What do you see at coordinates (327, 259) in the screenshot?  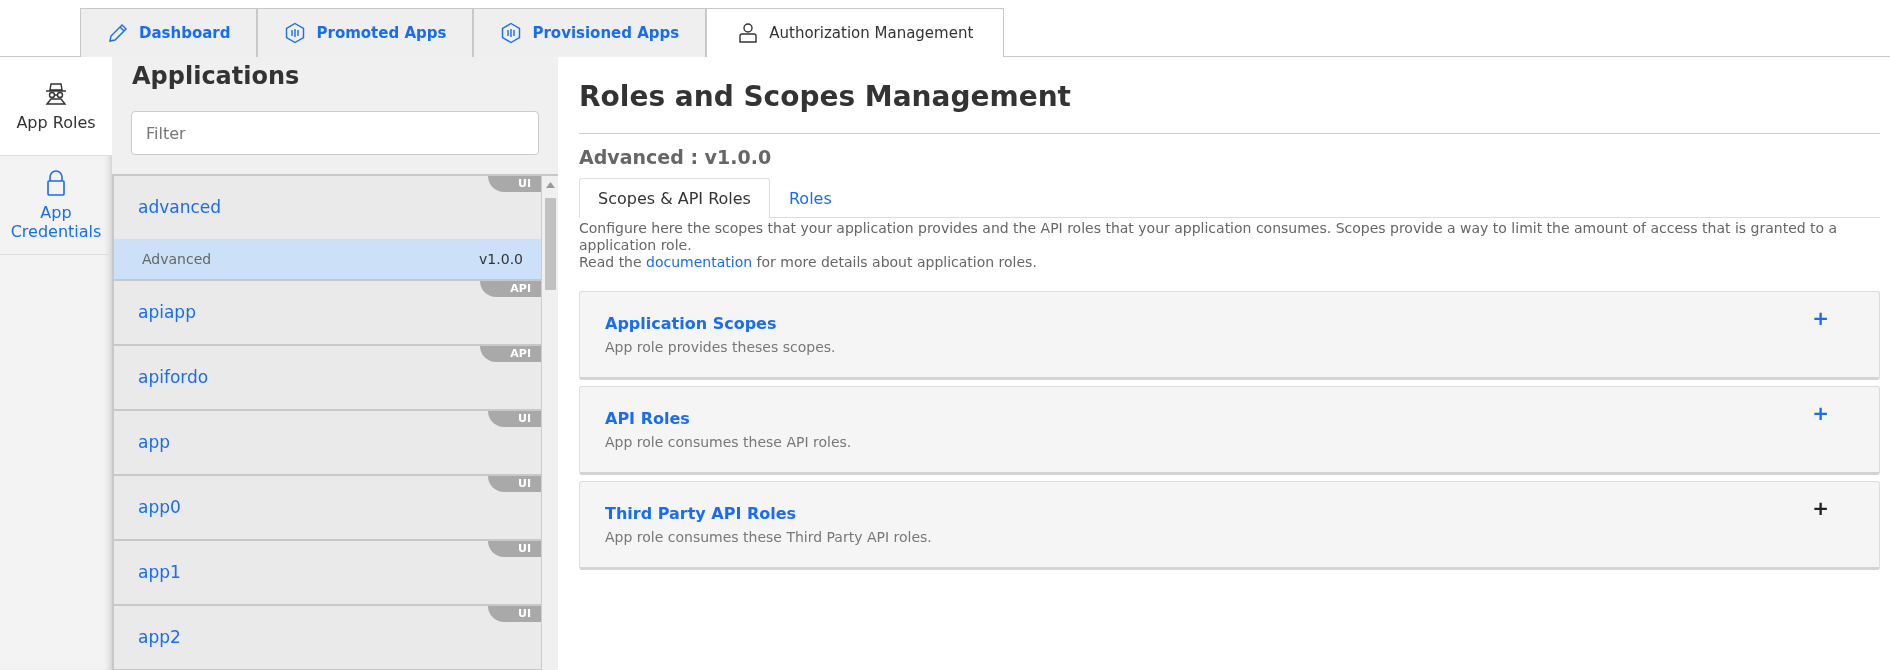 I see `version-row: Advanced v1.0.0` at bounding box center [327, 259].